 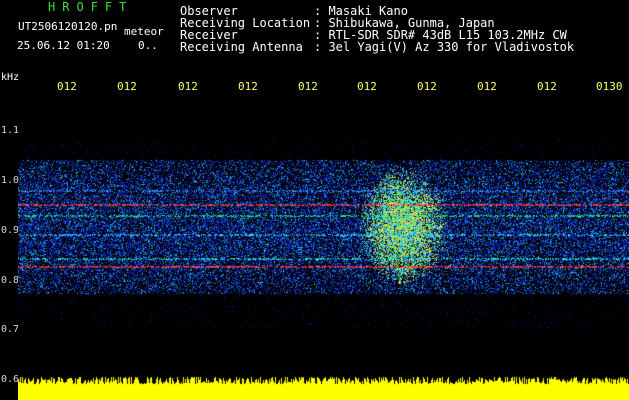 What do you see at coordinates (323, 388) in the screenshot?
I see `signal-level-bar` at bounding box center [323, 388].